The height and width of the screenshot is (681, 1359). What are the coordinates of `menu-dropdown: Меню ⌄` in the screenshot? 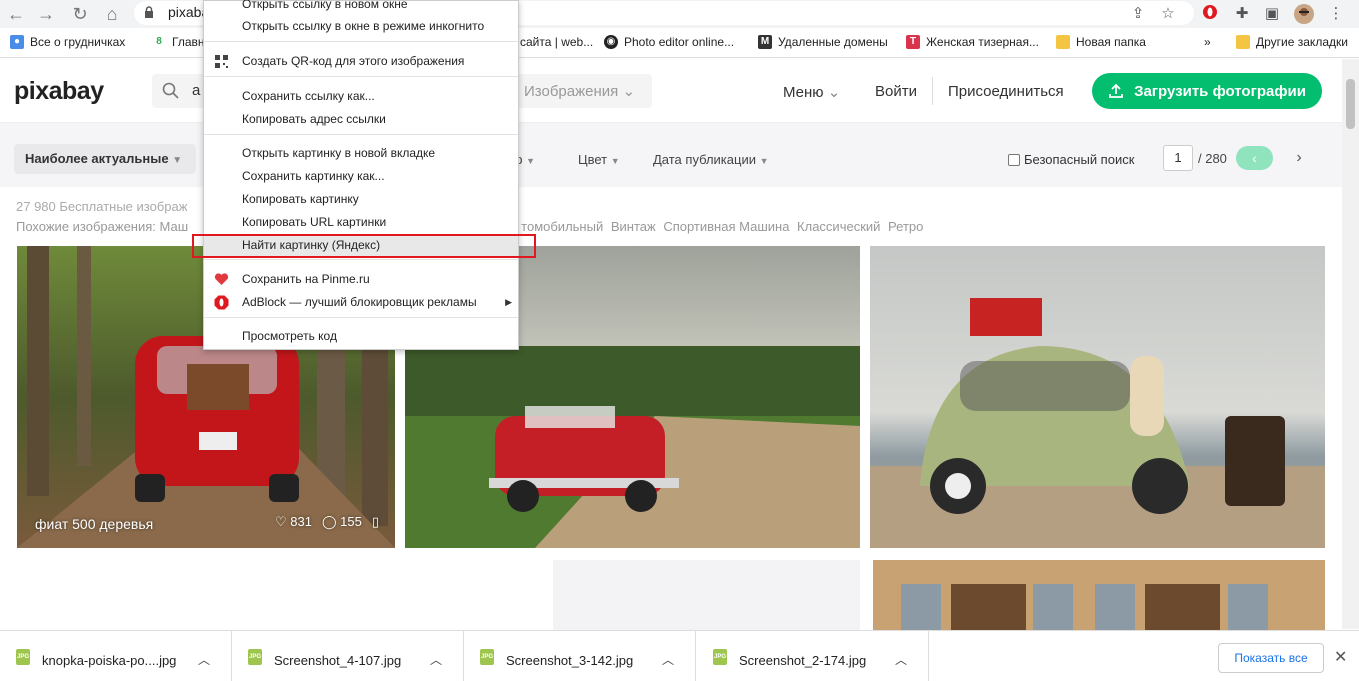 It's located at (811, 92).